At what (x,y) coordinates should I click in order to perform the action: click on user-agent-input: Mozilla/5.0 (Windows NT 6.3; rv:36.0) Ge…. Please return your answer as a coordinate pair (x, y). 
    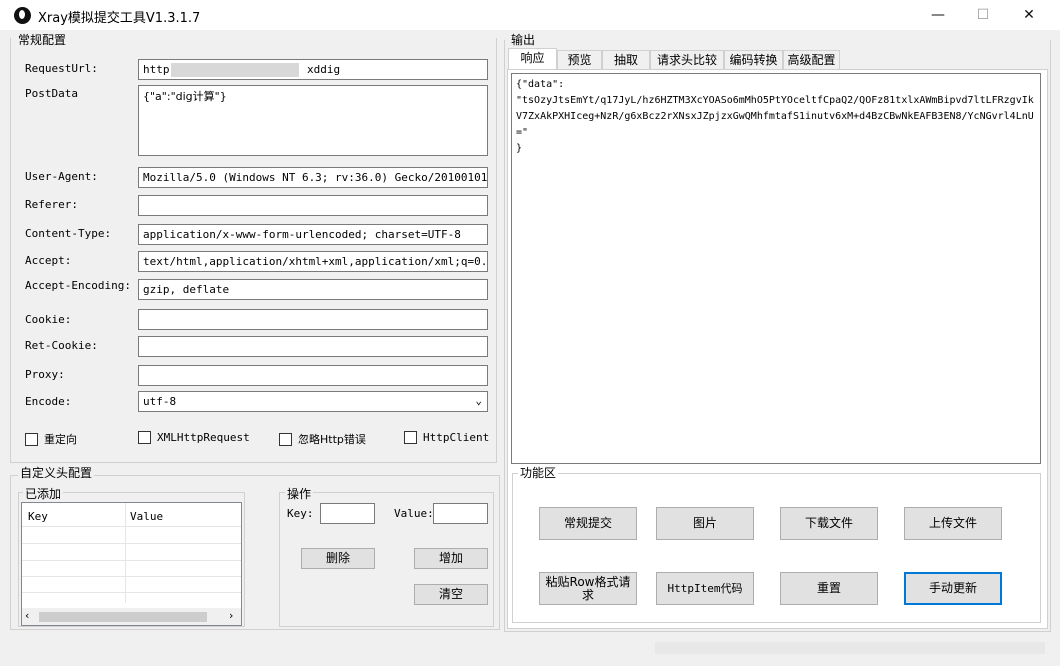
    Looking at the image, I should click on (313, 177).